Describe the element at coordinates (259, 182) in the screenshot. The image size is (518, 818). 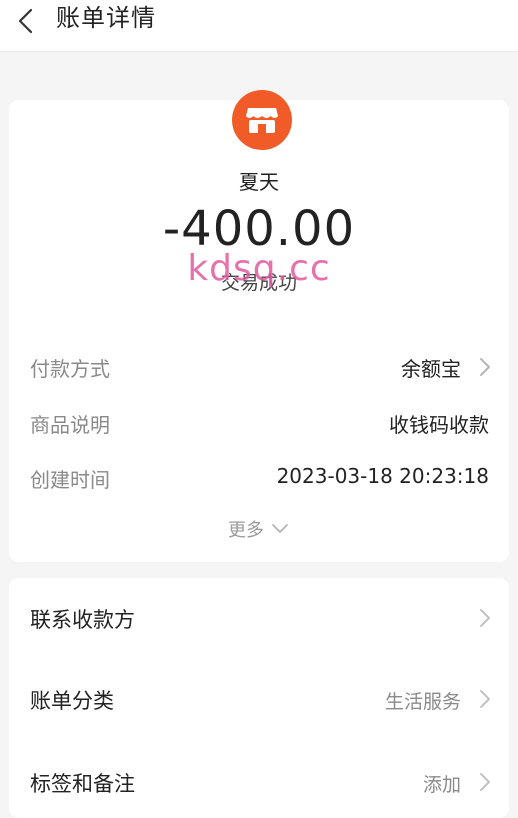
I see `merchant-name: 夏天` at that location.